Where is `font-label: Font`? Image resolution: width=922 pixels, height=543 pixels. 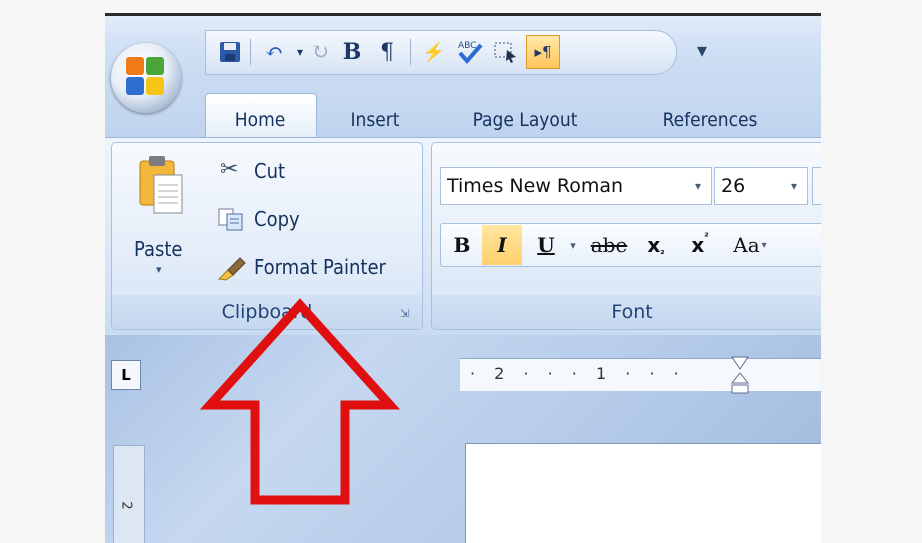 font-label: Font is located at coordinates (632, 312).